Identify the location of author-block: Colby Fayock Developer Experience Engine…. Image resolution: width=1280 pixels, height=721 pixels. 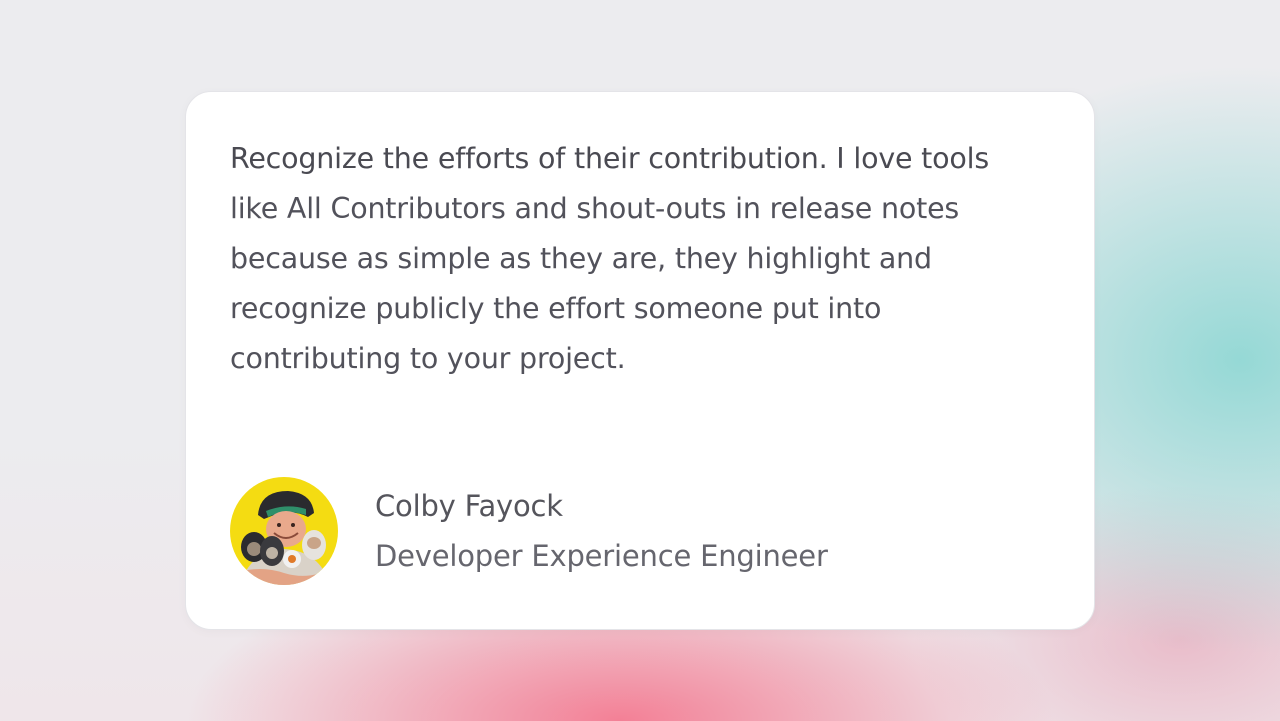
(529, 531).